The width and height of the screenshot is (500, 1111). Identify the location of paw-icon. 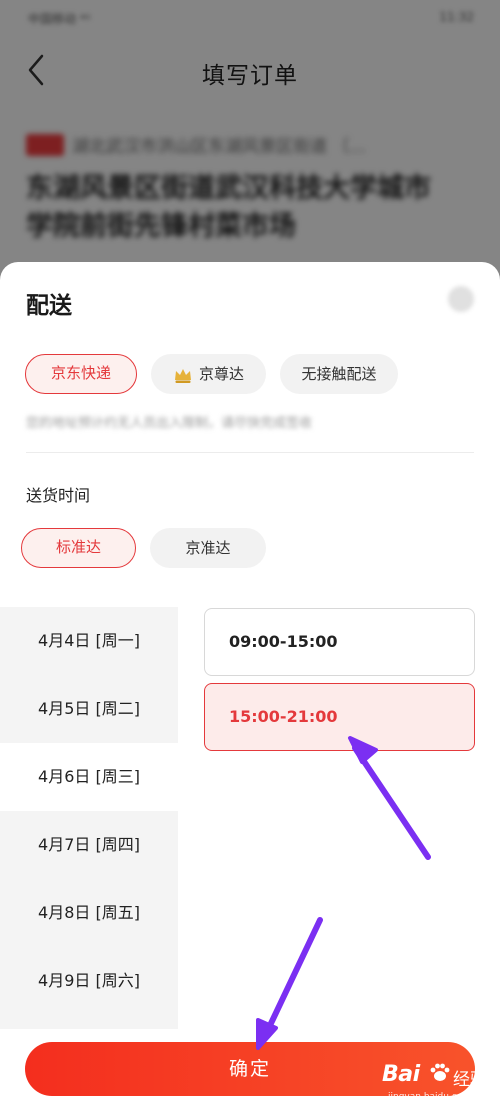
(440, 1072).